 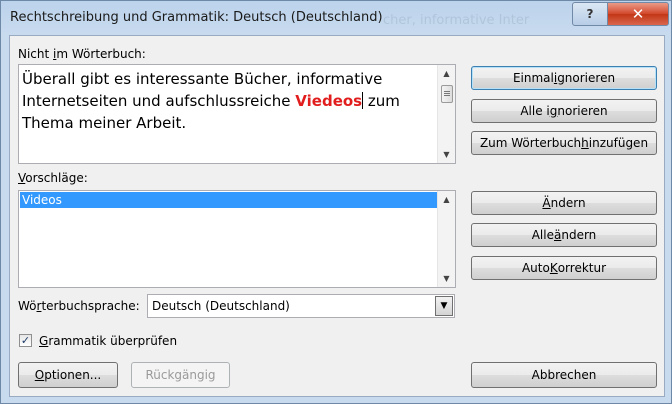 I want to click on close-button: ✕, so click(x=638, y=14).